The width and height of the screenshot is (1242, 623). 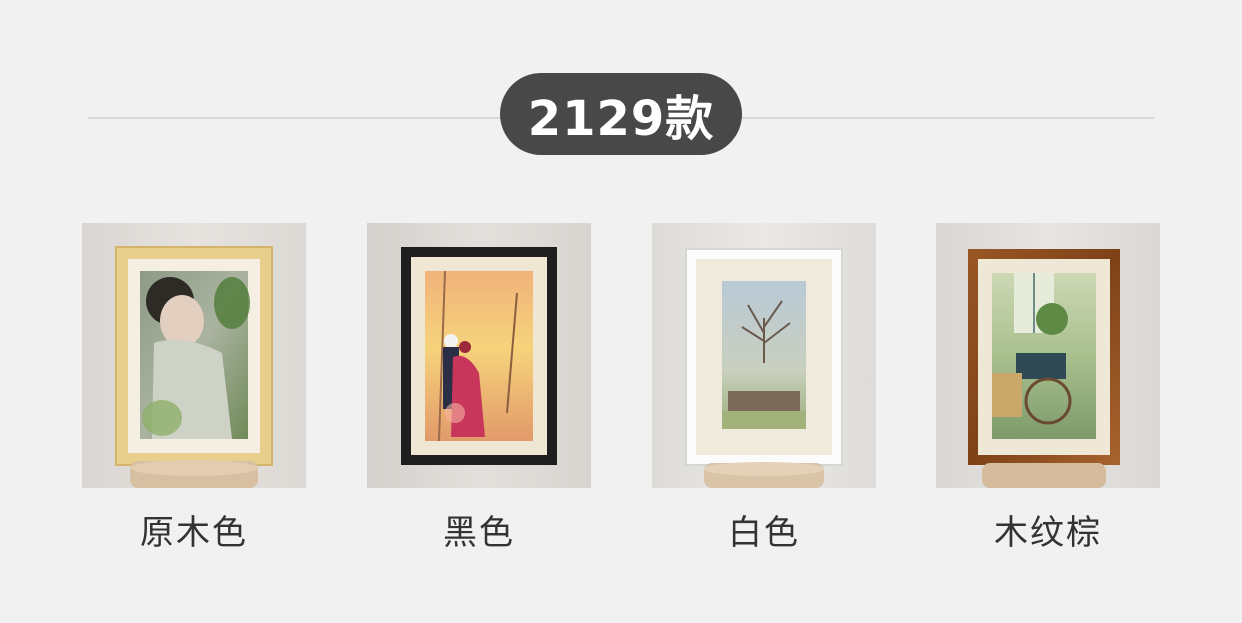 I want to click on model-title: 2129款, so click(x=621, y=119).